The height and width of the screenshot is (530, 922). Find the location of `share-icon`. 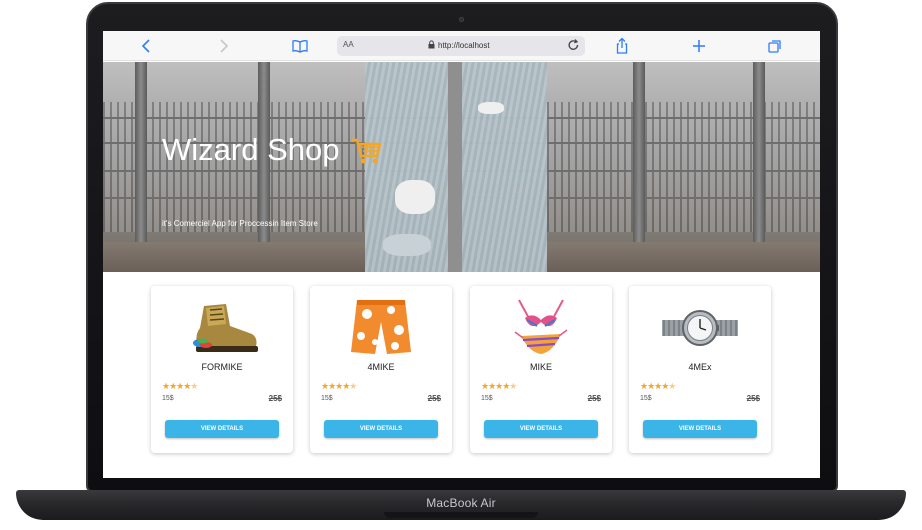

share-icon is located at coordinates (622, 46).